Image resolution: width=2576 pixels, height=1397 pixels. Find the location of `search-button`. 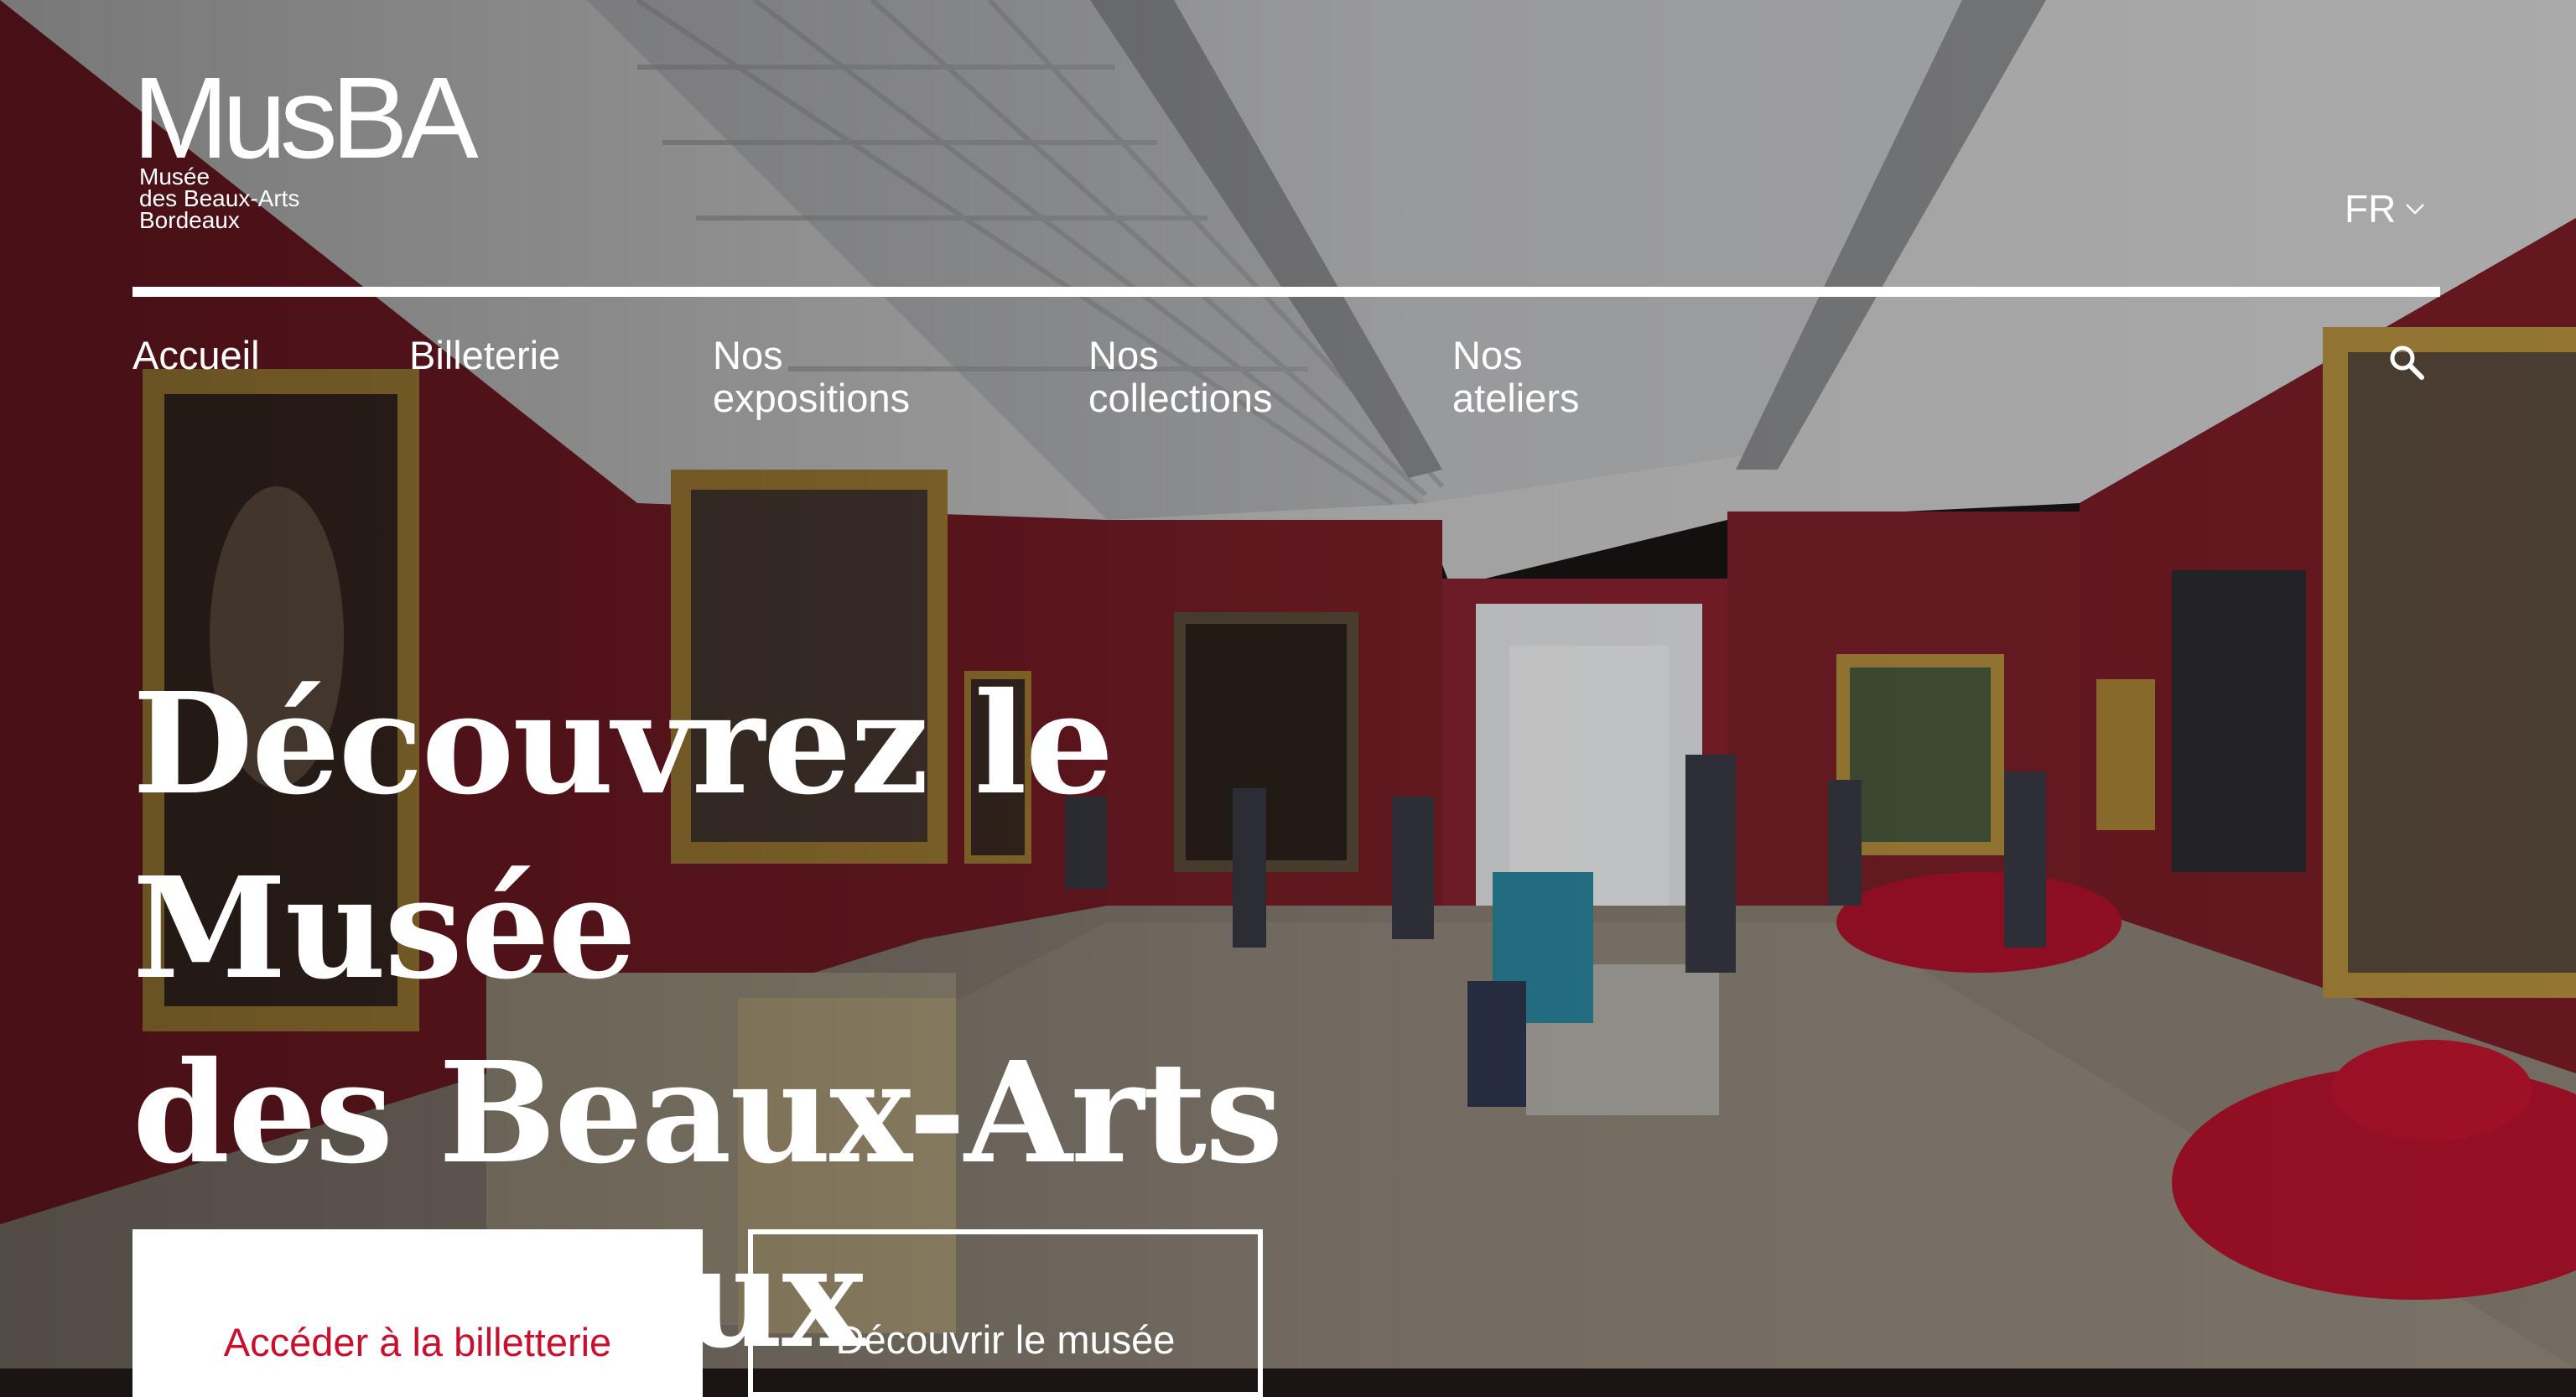

search-button is located at coordinates (2407, 363).